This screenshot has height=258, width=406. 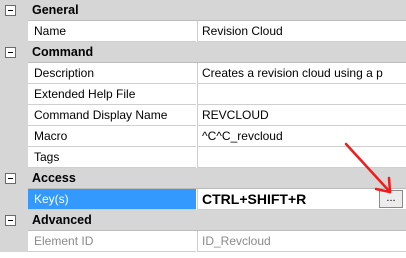 I want to click on category-label-general: General, so click(x=55, y=10).